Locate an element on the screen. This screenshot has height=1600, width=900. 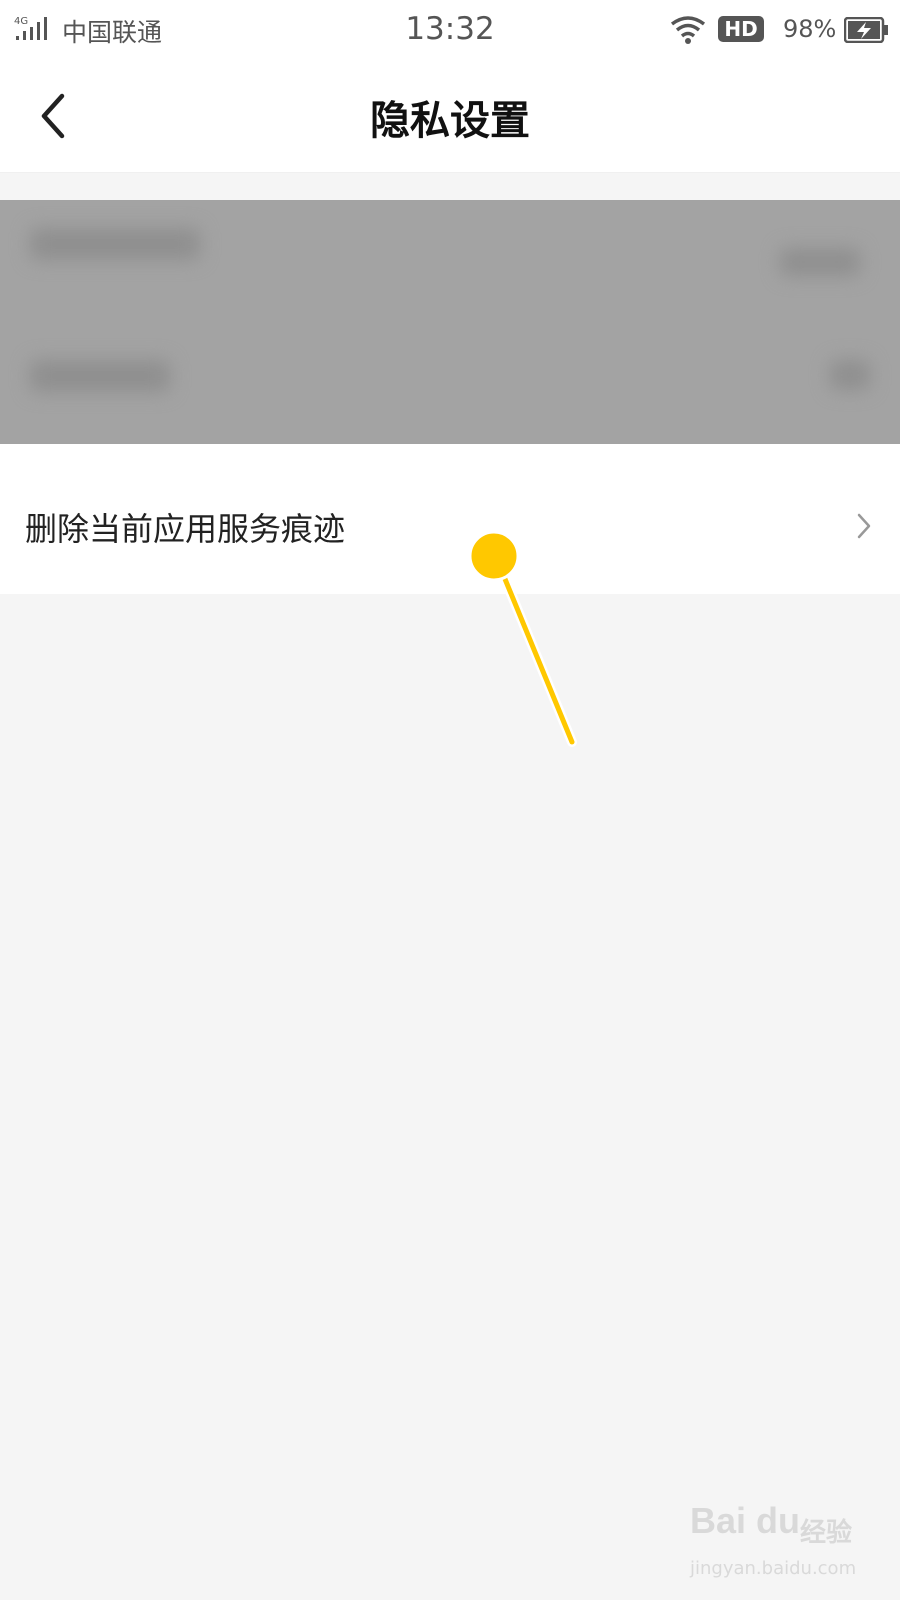
list-item-label: 删除当前应用服务痕迹 is located at coordinates (185, 529).